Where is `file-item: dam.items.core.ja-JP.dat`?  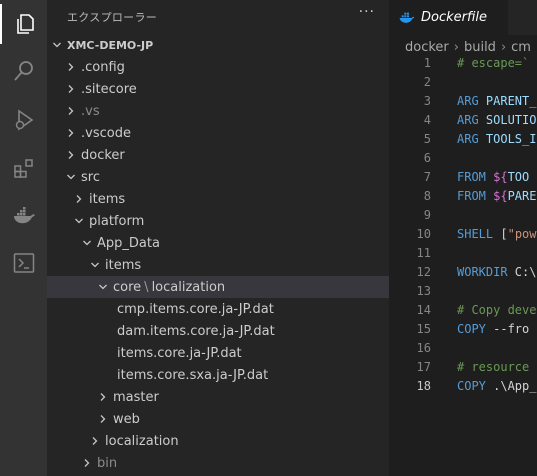
file-item: dam.items.core.ja-JP.dat is located at coordinates (218, 331).